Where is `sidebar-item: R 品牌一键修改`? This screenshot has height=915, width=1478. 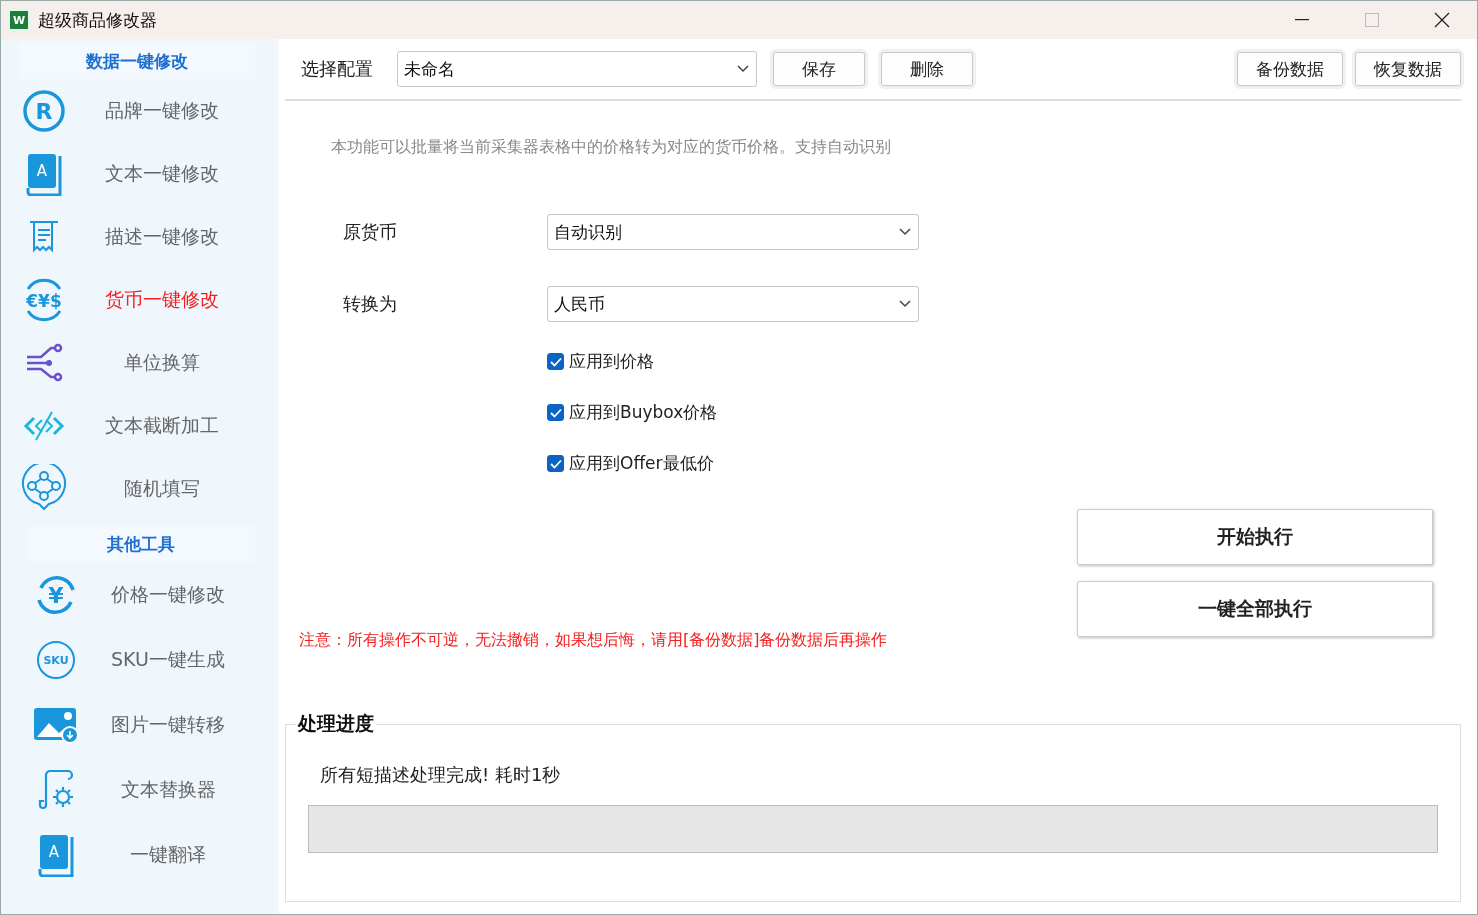
sidebar-item: R 品牌一键修改 is located at coordinates (131, 110).